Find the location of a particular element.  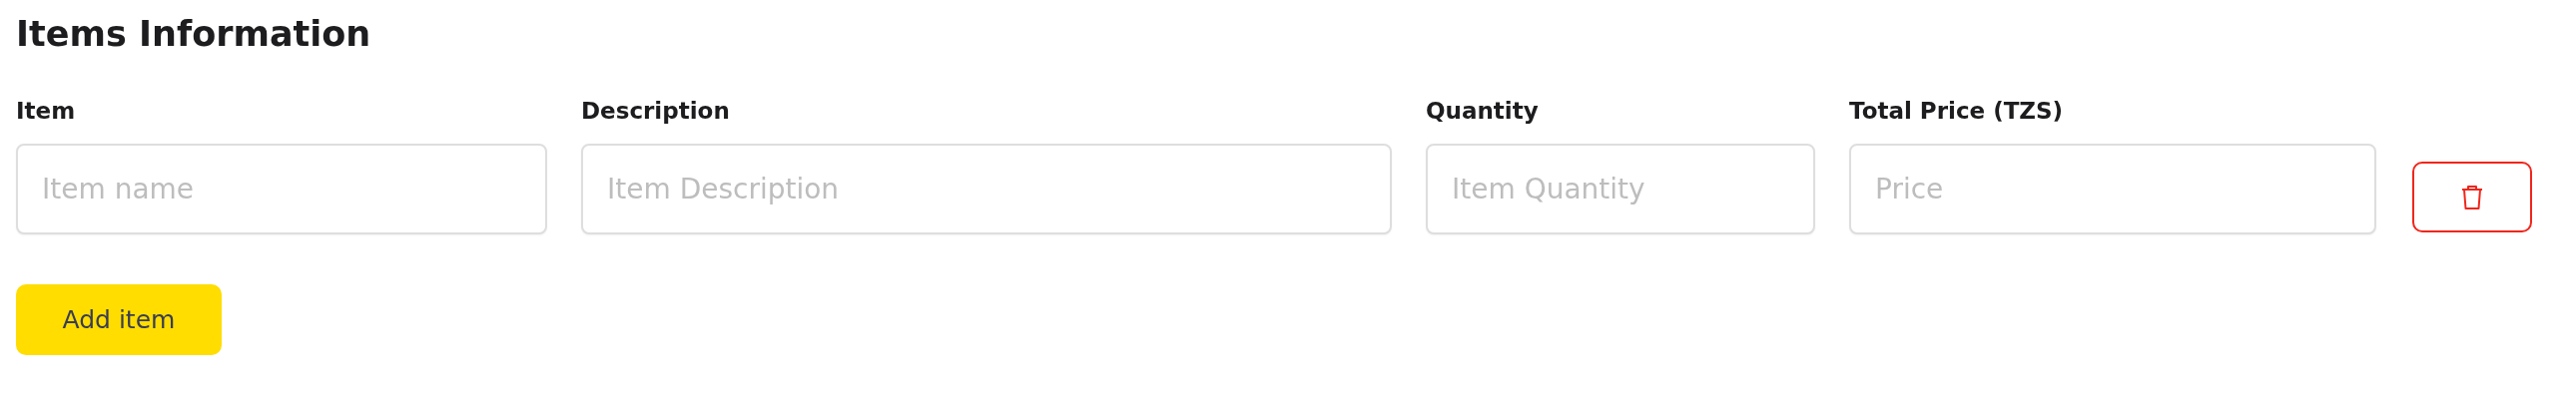

section-title: Items Information is located at coordinates (194, 35).